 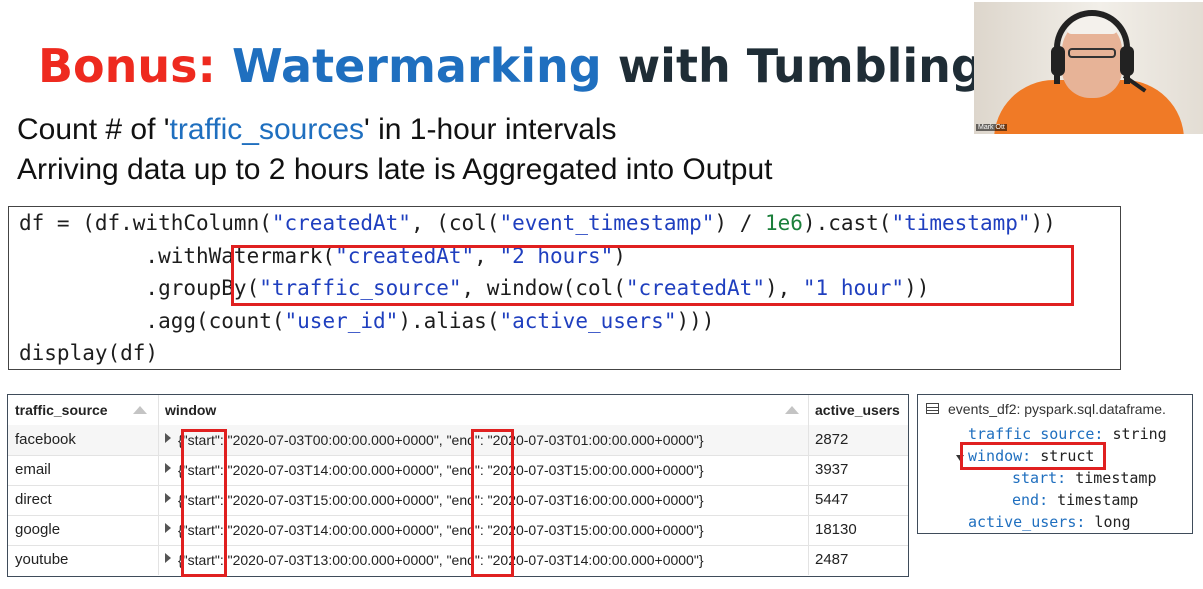 I want to click on schema-field-start: start: timestamp, so click(x=1084, y=478).